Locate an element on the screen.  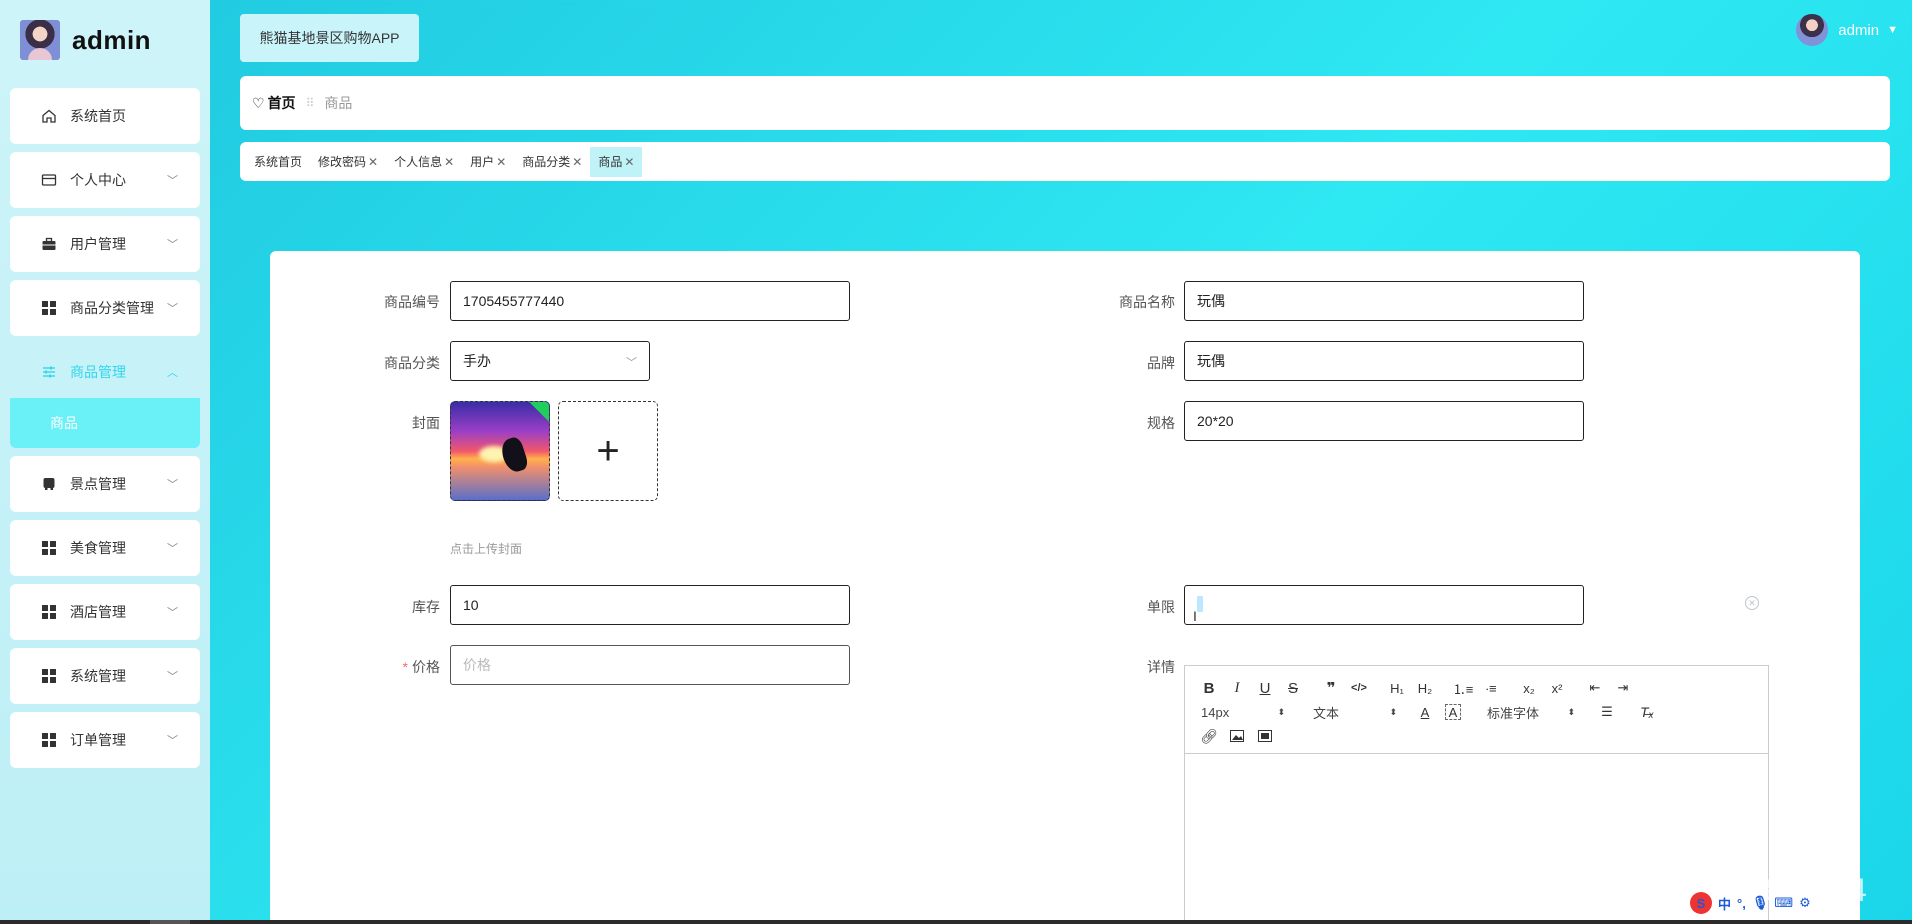
tab-home: 系统首页 is located at coordinates (278, 162).